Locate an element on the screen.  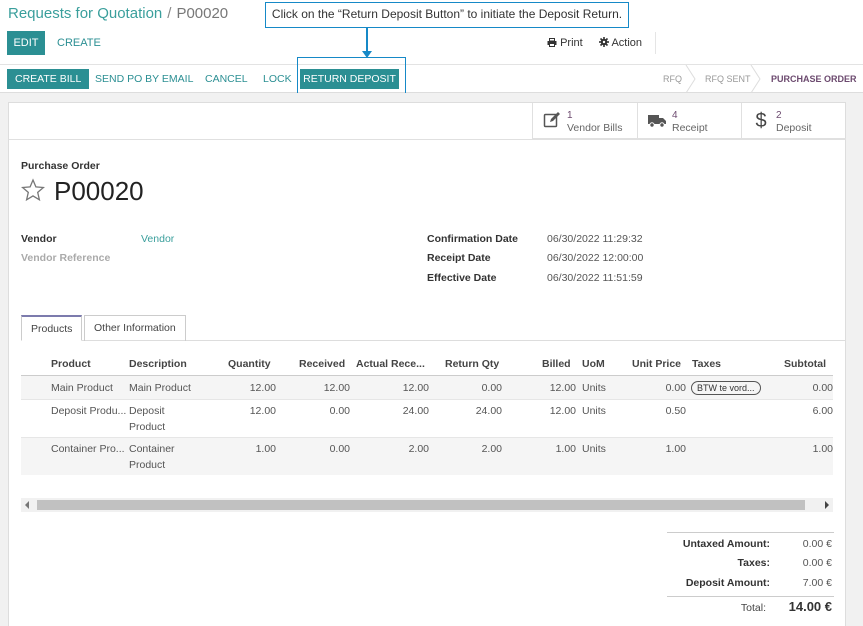
cell-return-qty: 0.00 is located at coordinates (491, 388).